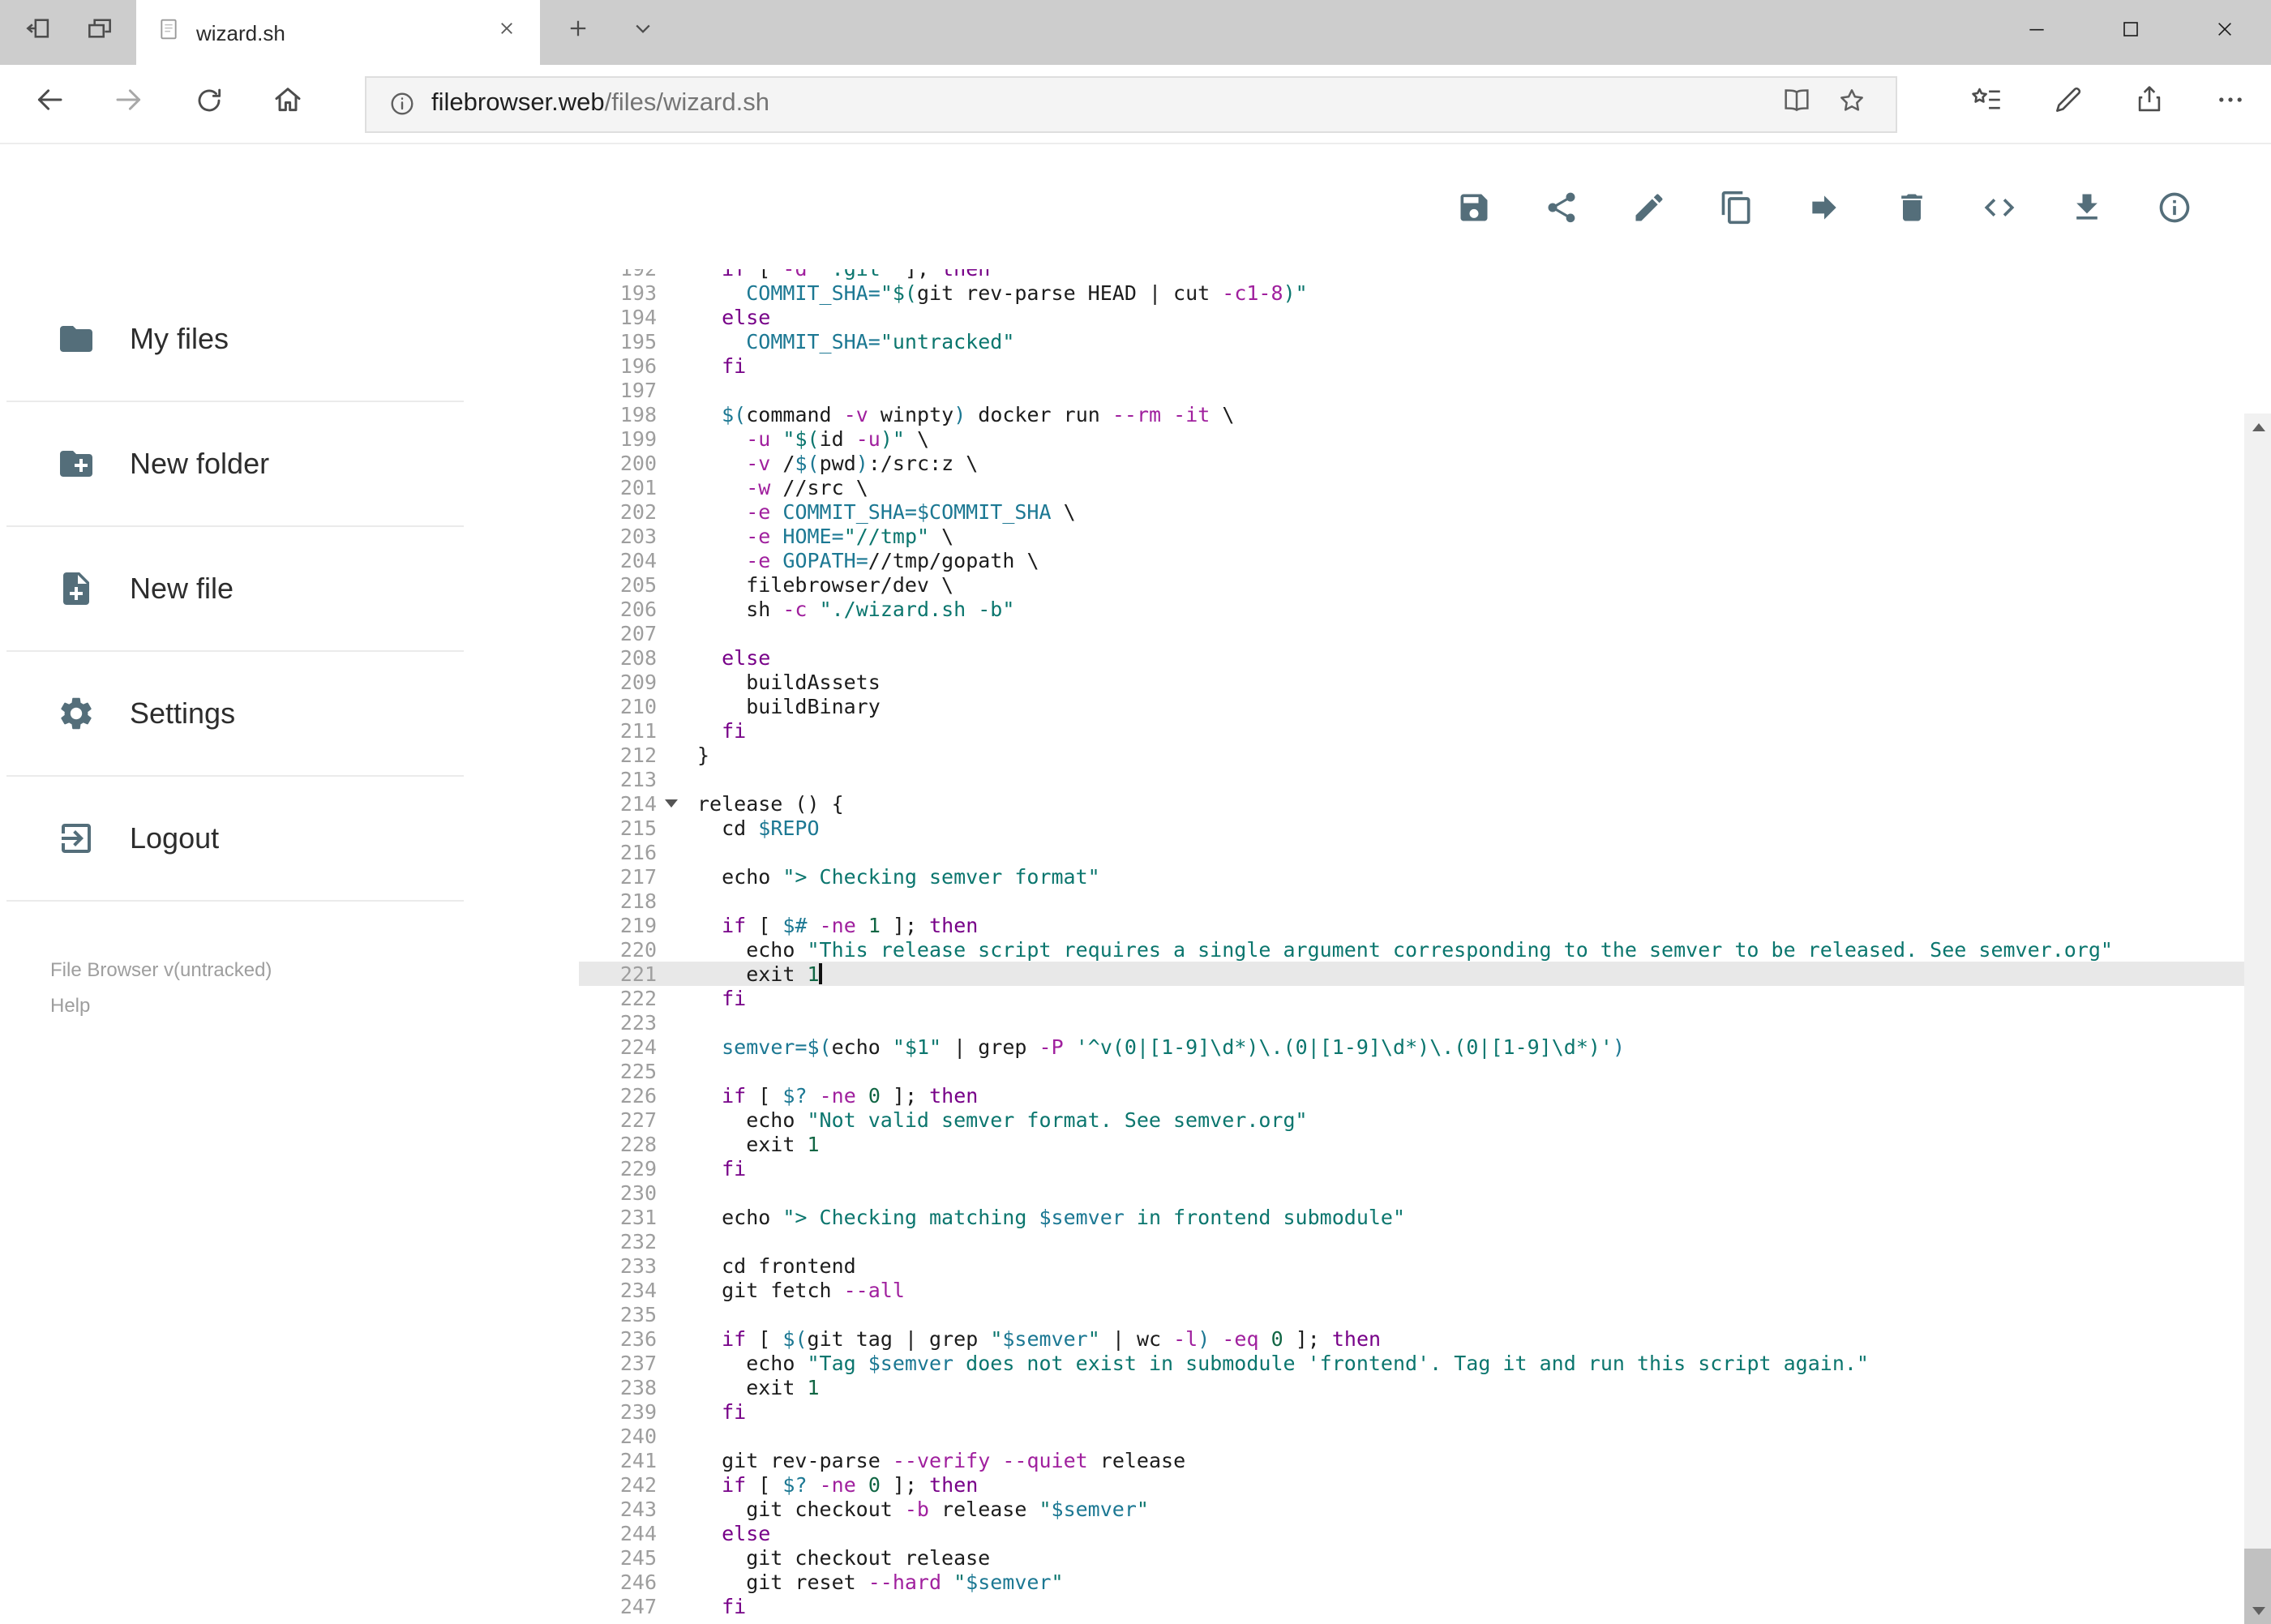 The width and height of the screenshot is (2271, 1624). Describe the element at coordinates (1411, 1314) in the screenshot. I see `code-line: 235` at that location.